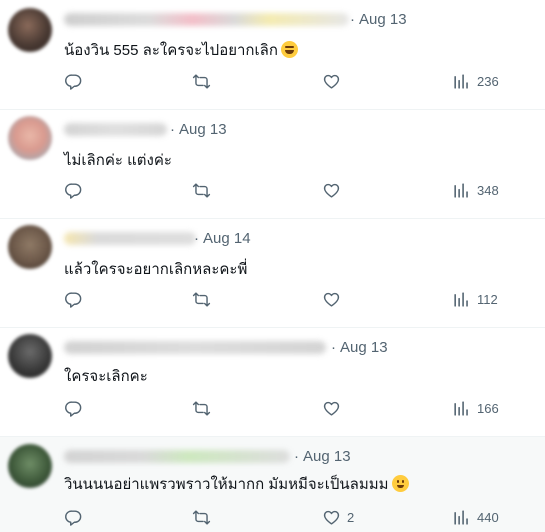 The image size is (545, 532). I want to click on view-count: 112, so click(487, 299).